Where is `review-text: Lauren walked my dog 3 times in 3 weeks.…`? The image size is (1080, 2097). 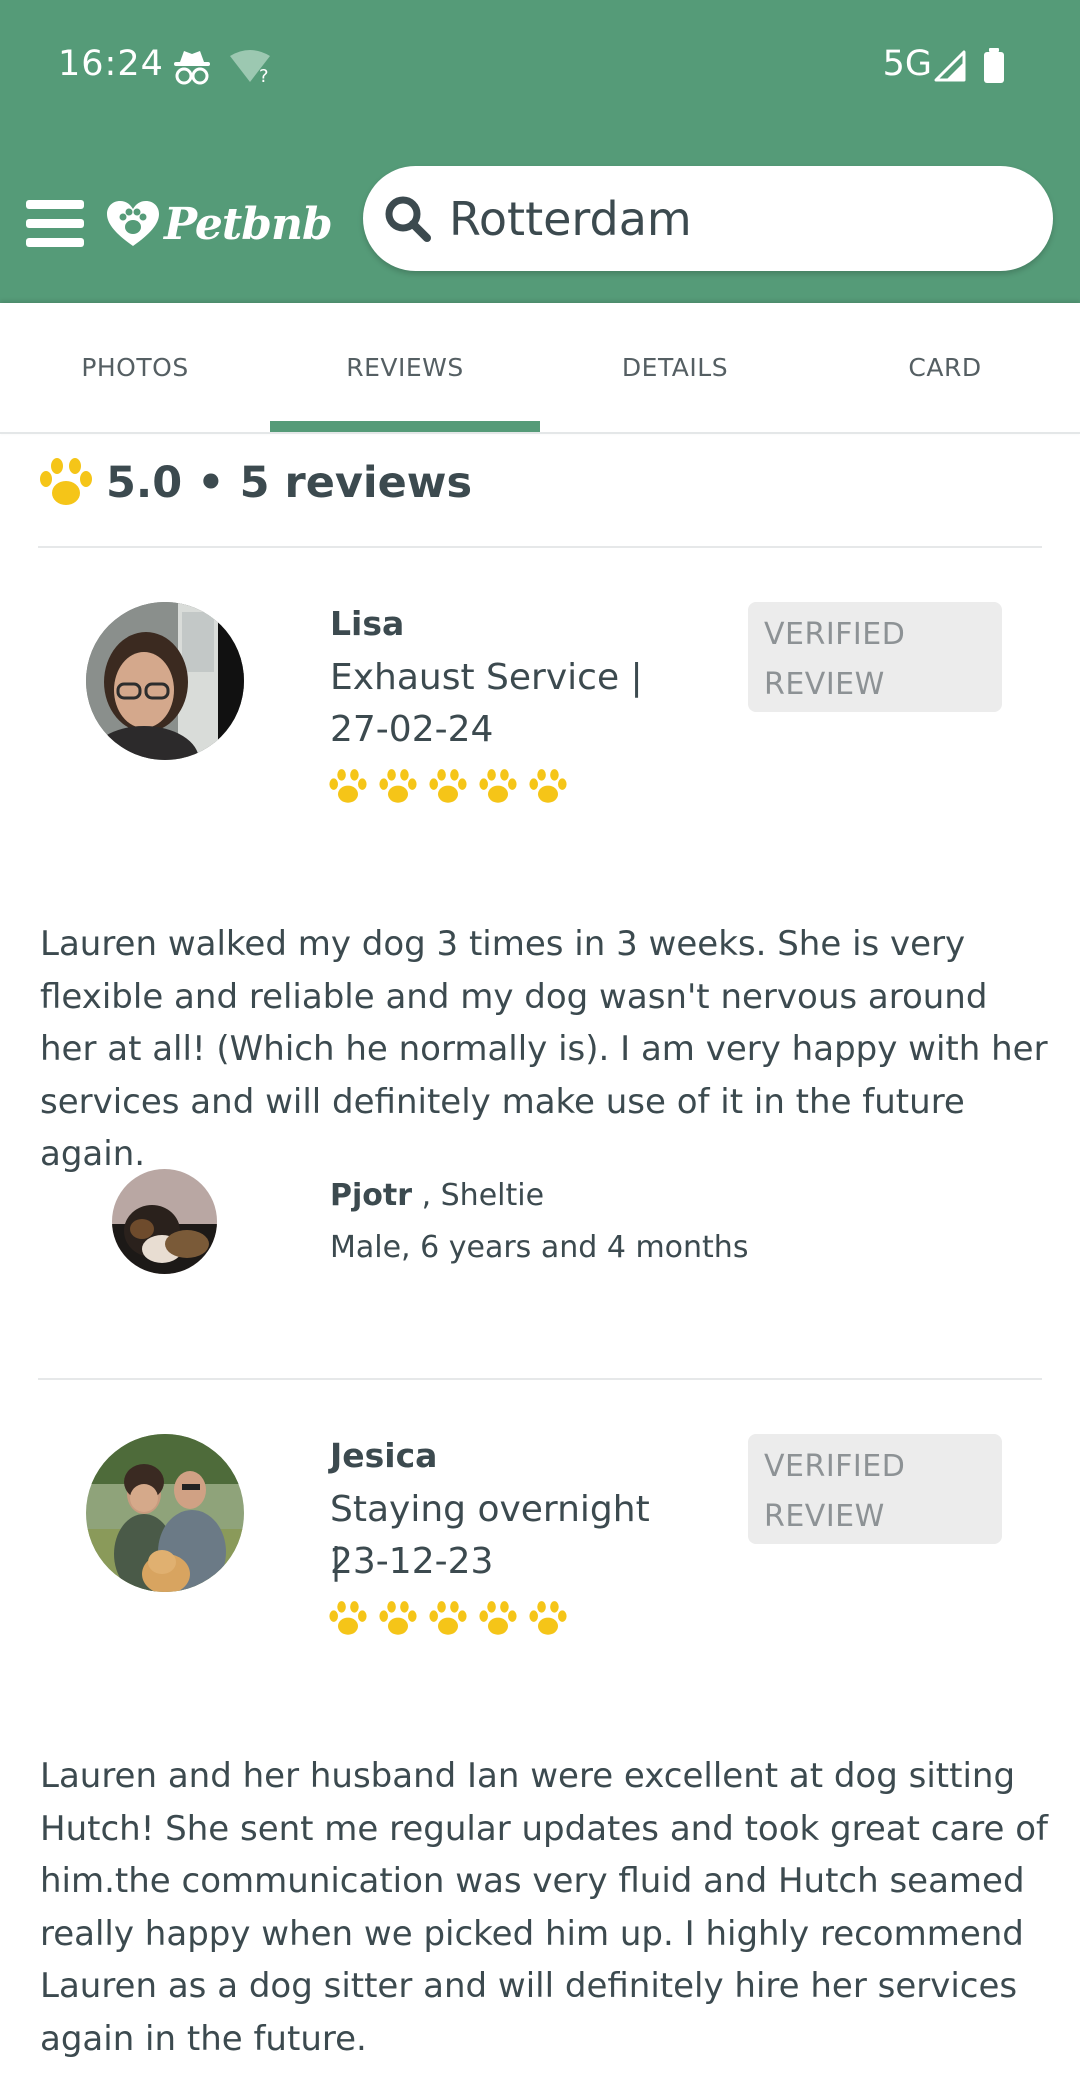 review-text: Lauren walked my dog 3 times in 3 weeks.… is located at coordinates (544, 1049).